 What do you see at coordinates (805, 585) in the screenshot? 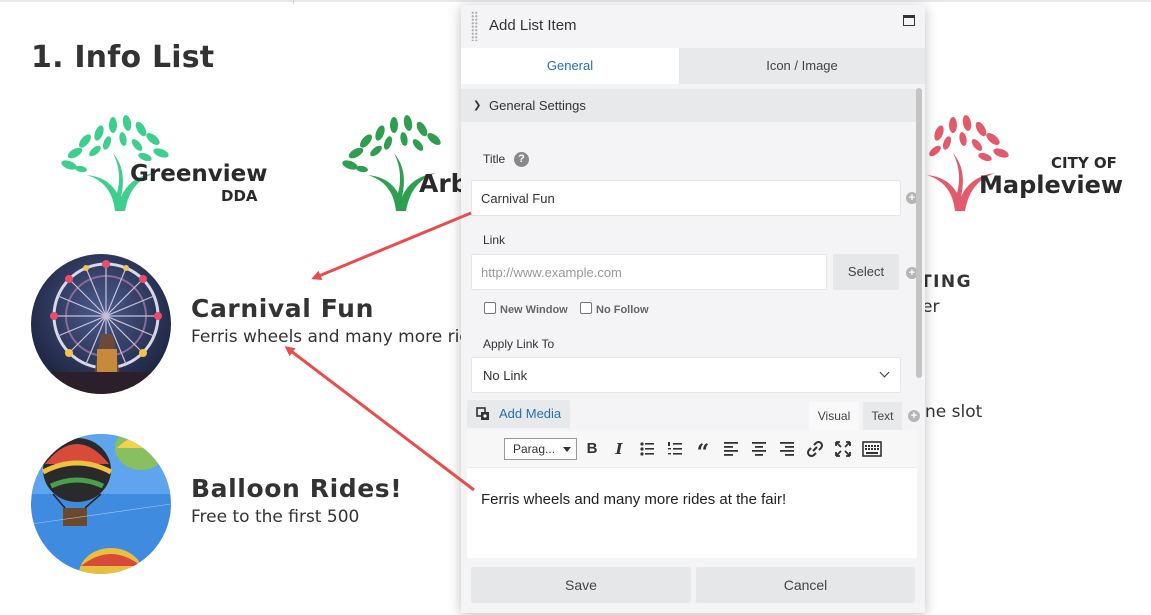
I see `cancel-button: Cancel` at bounding box center [805, 585].